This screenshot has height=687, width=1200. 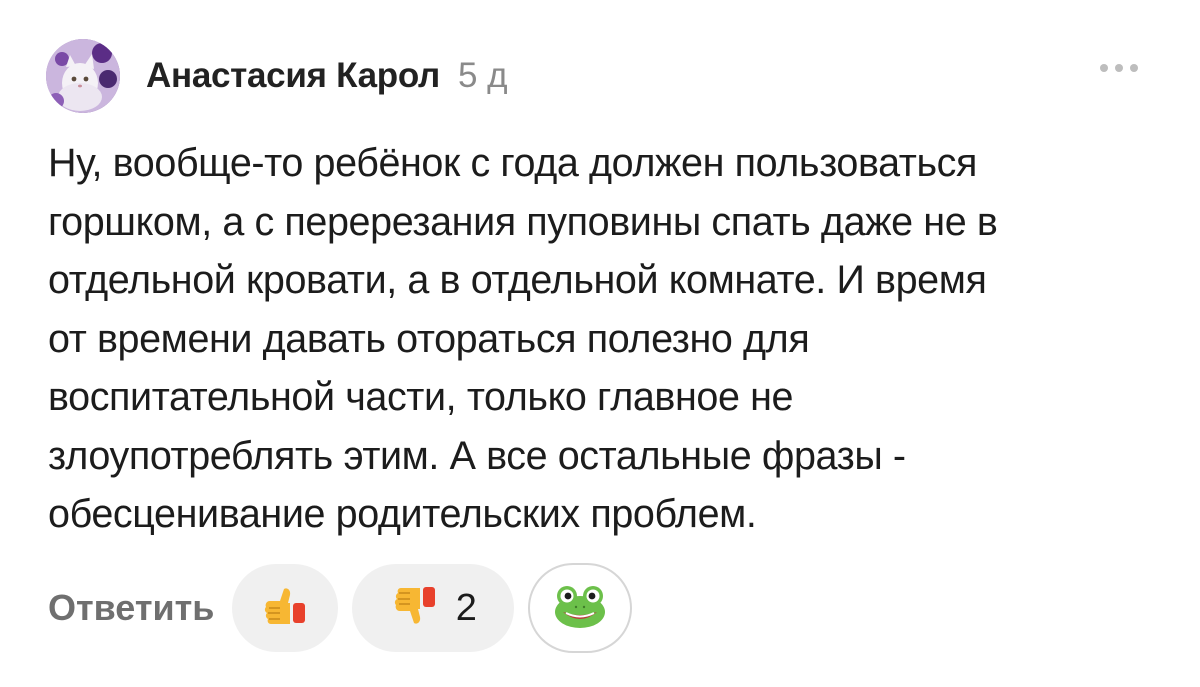 I want to click on dislike-count: 2, so click(x=466, y=607).